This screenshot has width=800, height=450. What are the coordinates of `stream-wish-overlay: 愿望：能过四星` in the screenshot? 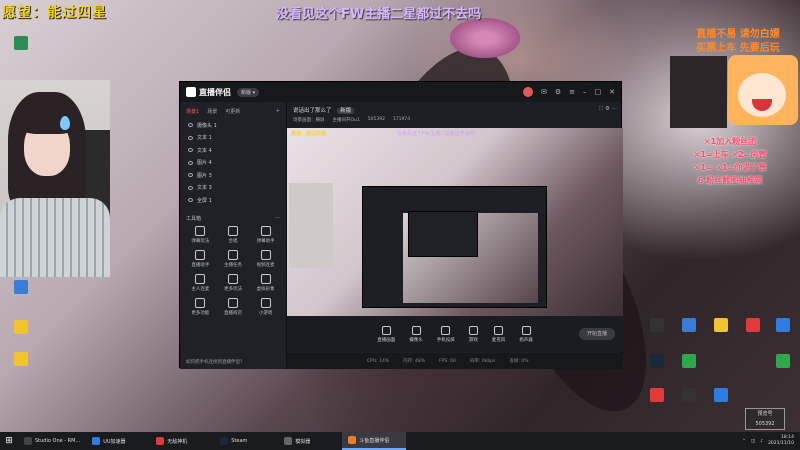 It's located at (54, 13).